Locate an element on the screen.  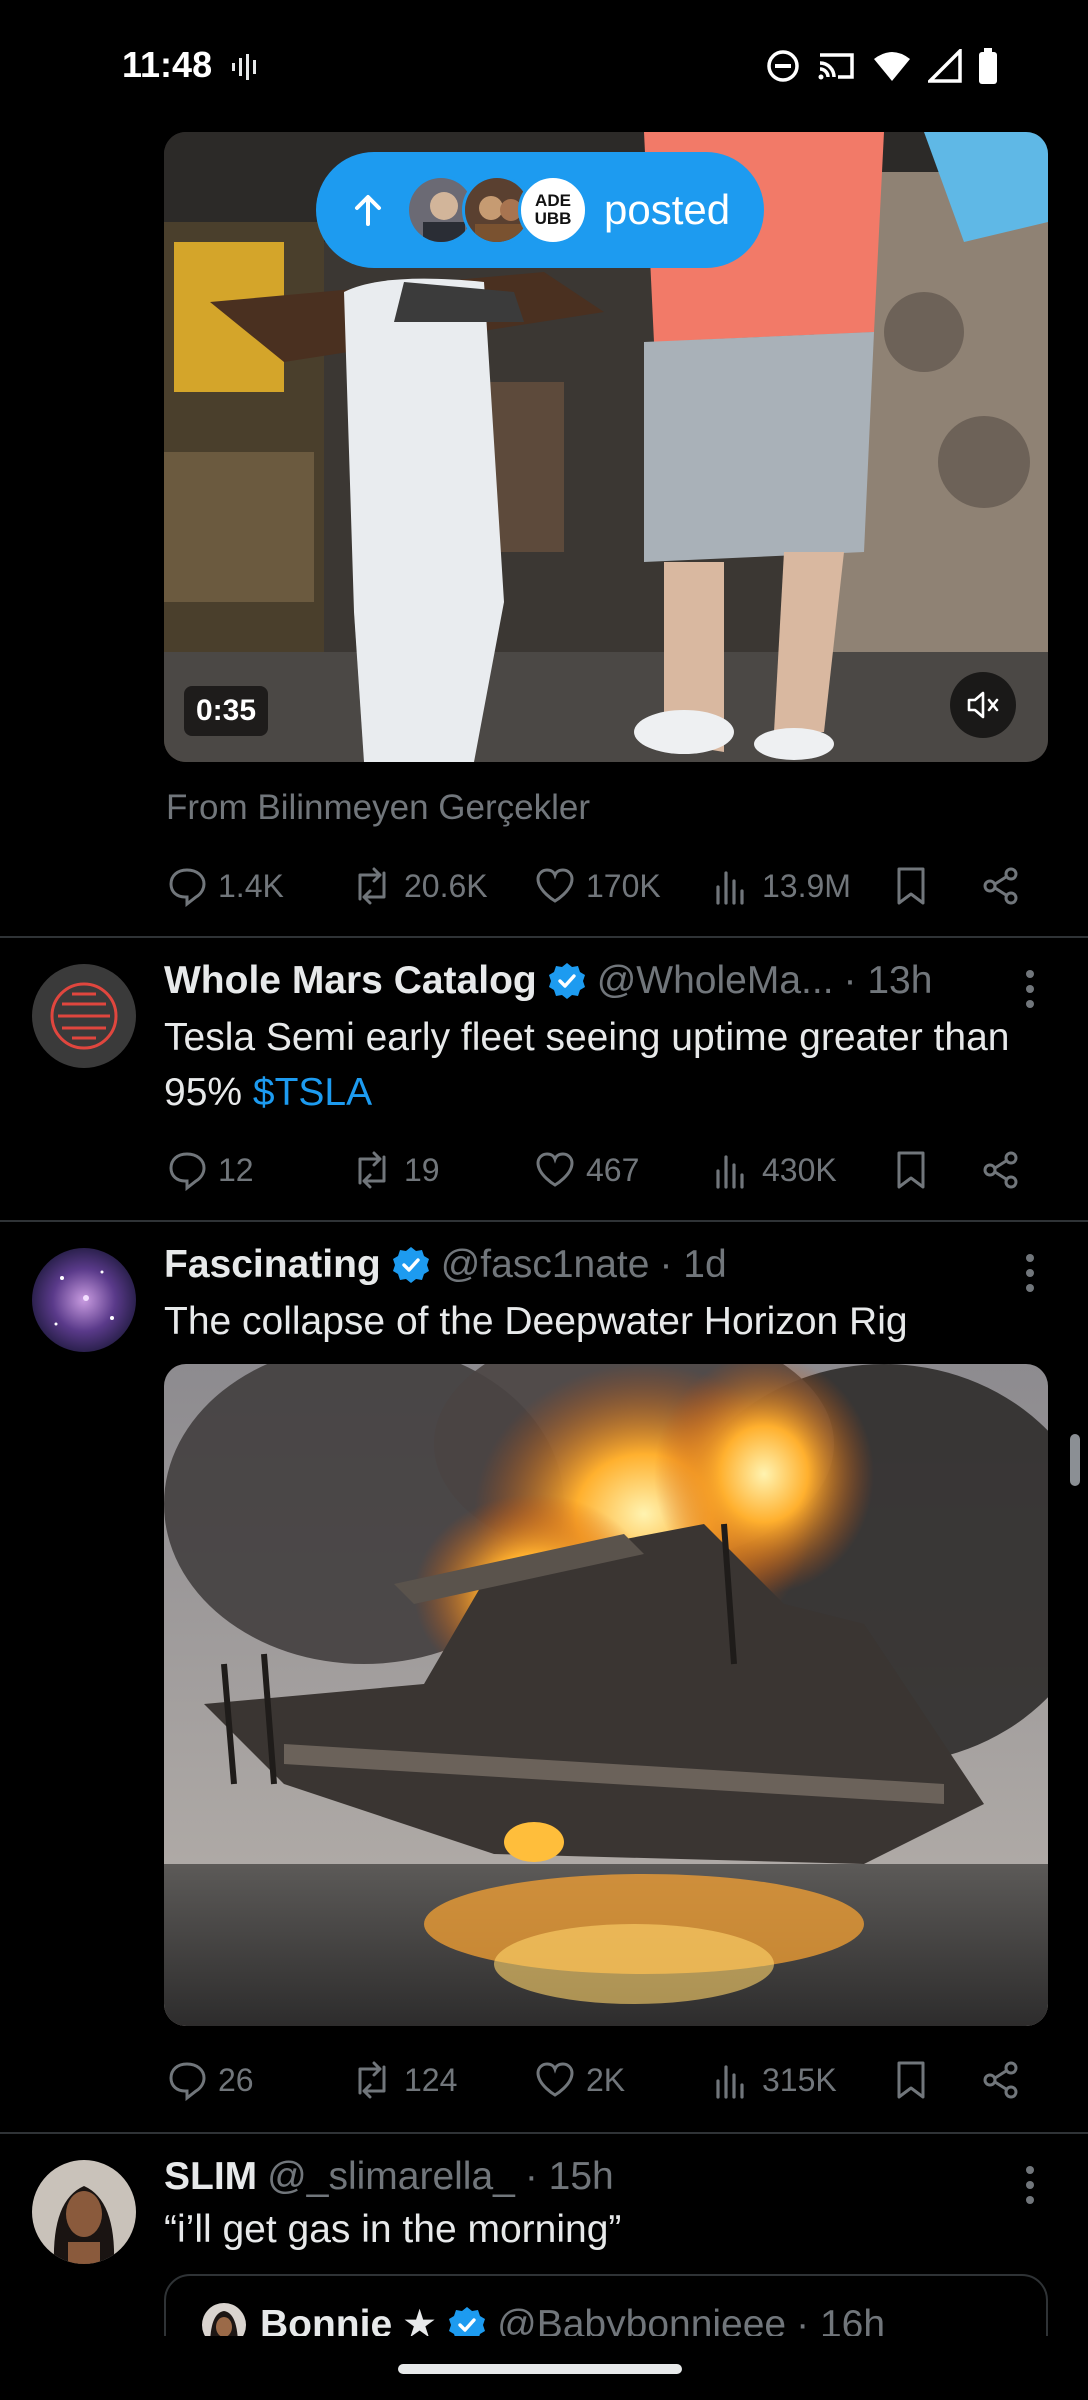
status-bar: 11:48 is located at coordinates (544, 65).